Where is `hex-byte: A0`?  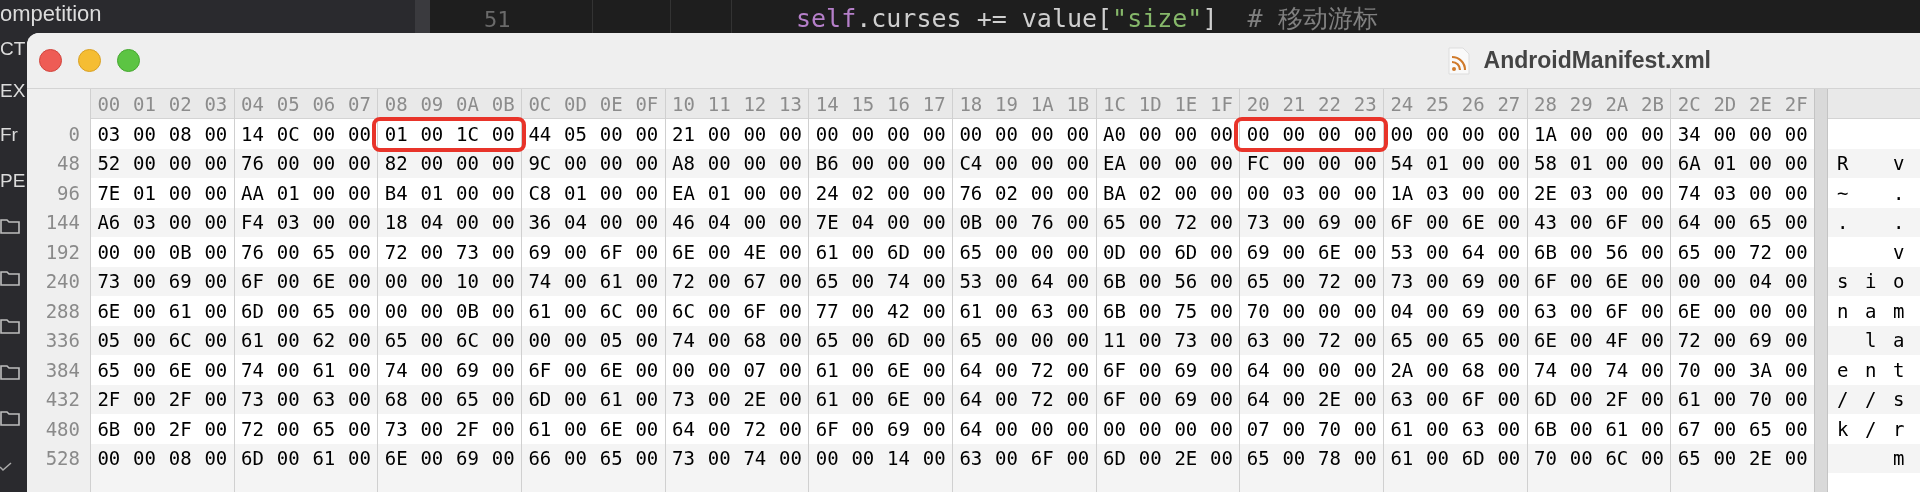 hex-byte: A0 is located at coordinates (1114, 134).